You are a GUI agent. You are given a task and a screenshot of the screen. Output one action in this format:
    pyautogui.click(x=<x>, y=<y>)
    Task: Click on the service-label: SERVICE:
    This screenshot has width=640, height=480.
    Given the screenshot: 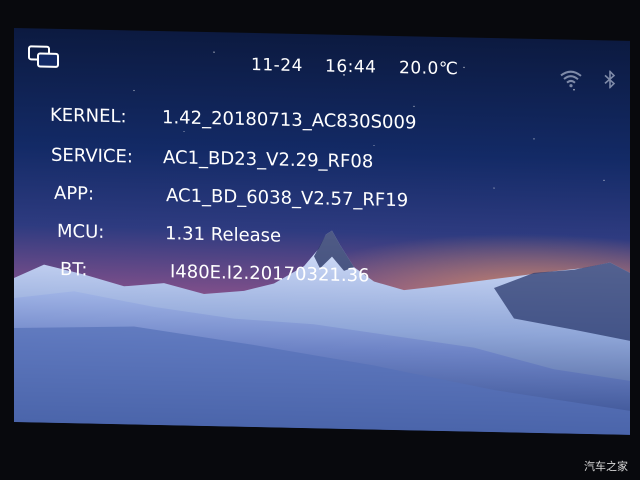 What is the action you would take?
    pyautogui.click(x=92, y=156)
    